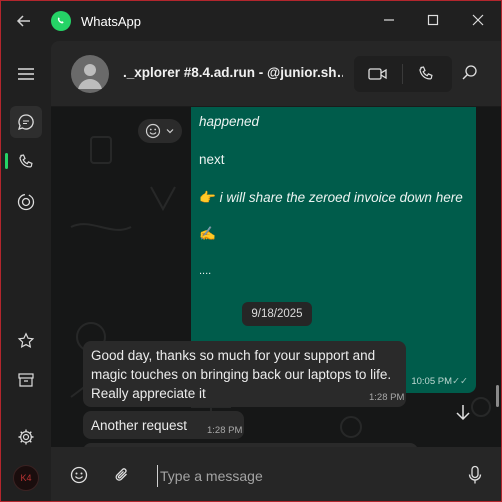 The height and width of the screenshot is (502, 502). What do you see at coordinates (229, 121) in the screenshot?
I see `message-text-line: happened` at bounding box center [229, 121].